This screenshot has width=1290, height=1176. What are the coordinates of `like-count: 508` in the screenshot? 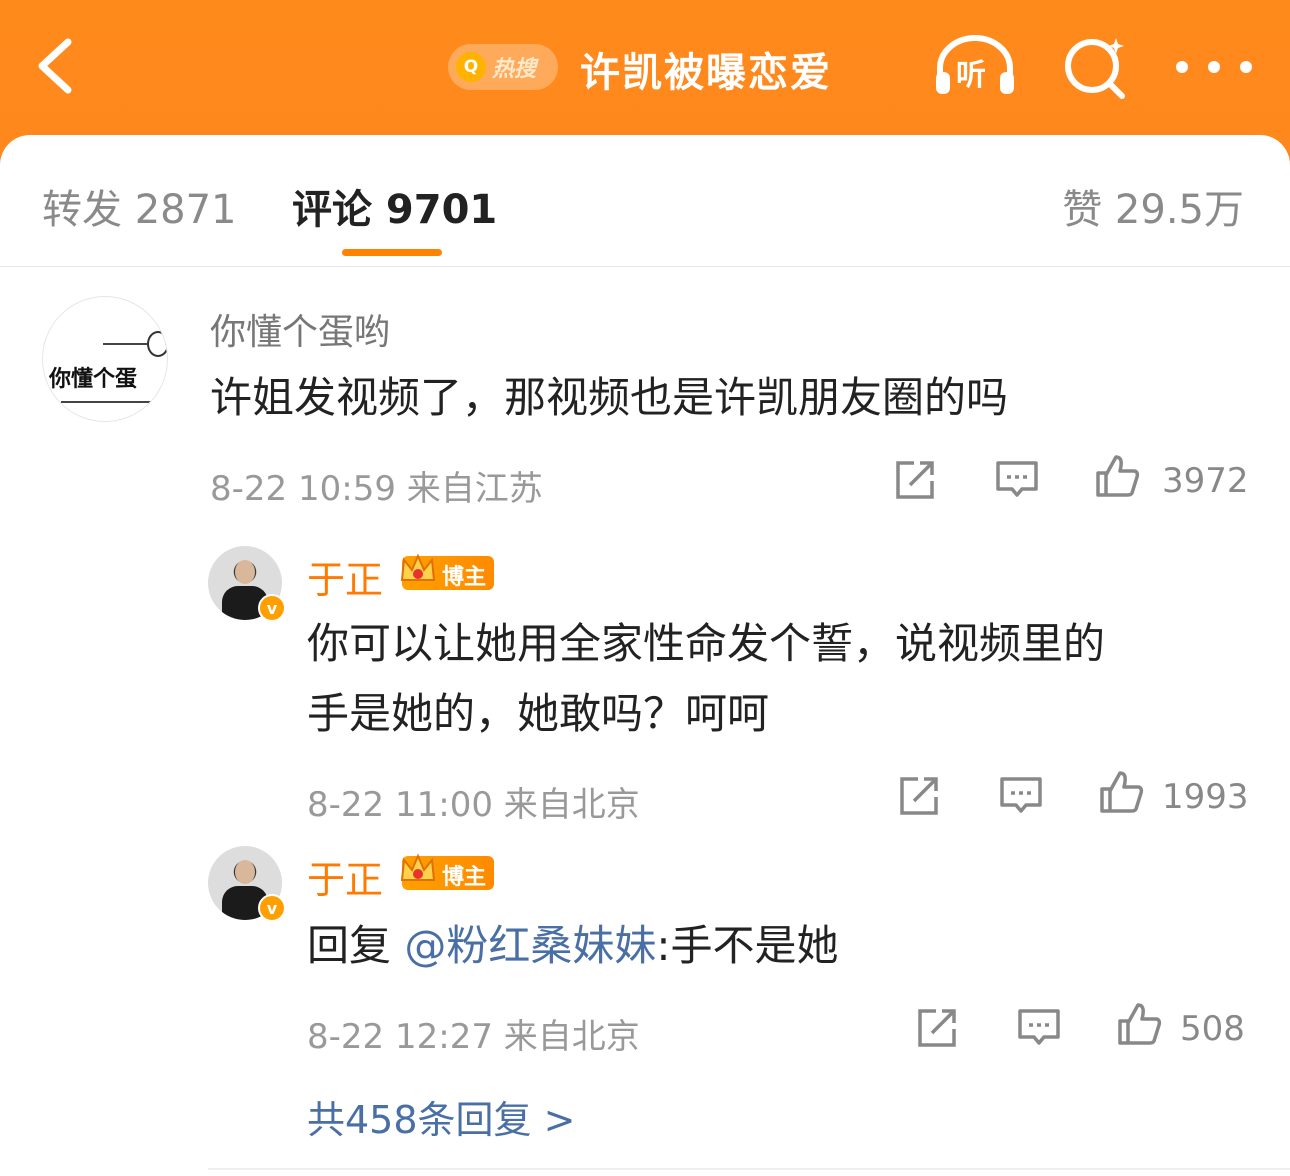 It's located at (1212, 1029).